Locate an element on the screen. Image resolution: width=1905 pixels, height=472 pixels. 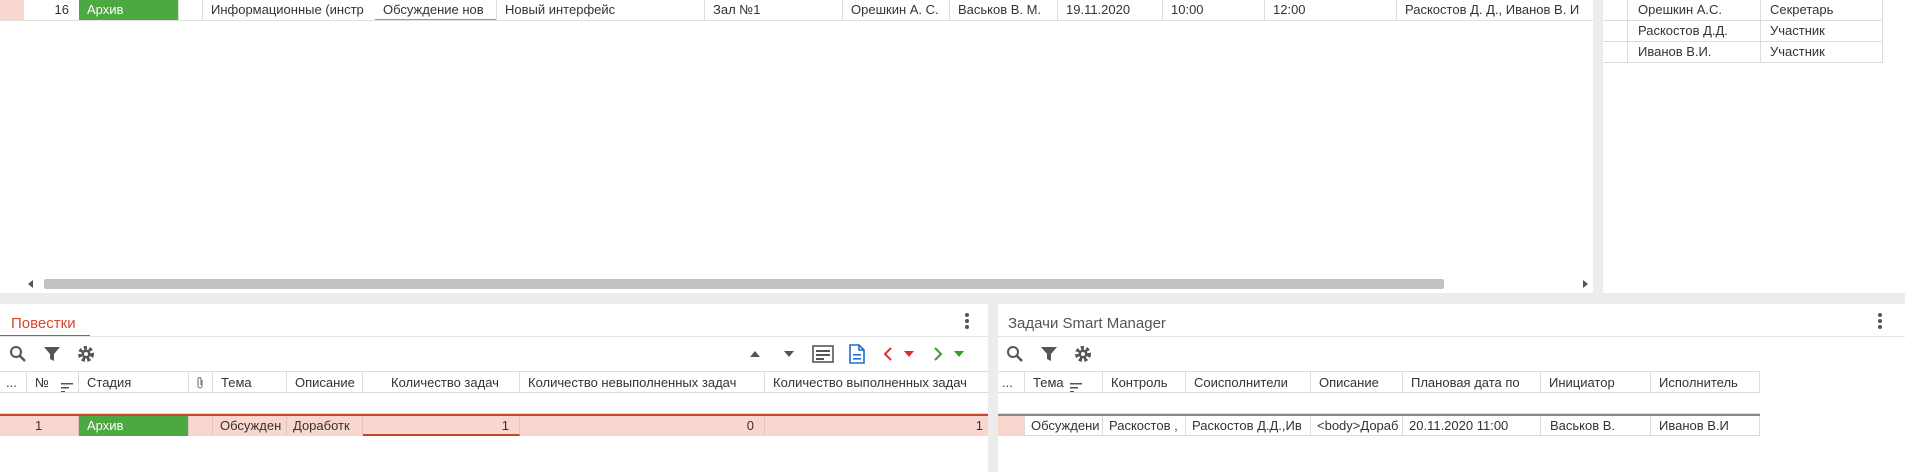
cell-planned-date: 20.11.2020 11:00 is located at coordinates (1472, 425).